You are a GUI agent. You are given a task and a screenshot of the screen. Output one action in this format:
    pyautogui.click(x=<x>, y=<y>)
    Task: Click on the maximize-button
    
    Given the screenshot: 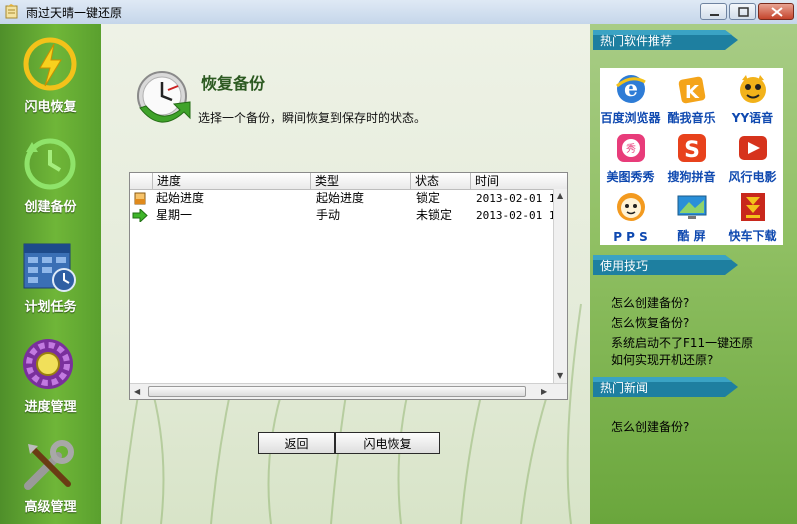 What is the action you would take?
    pyautogui.click(x=742, y=11)
    